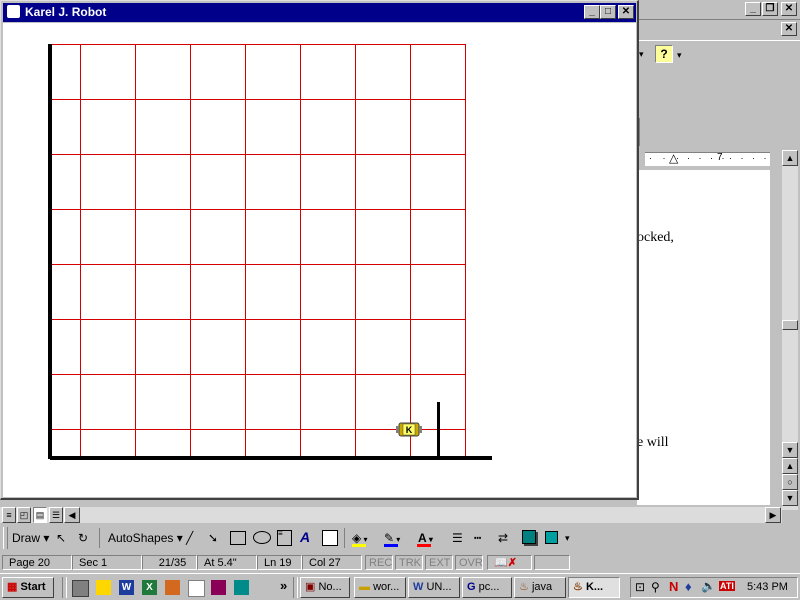  I want to click on select-browse-object-button: ○, so click(790, 482).